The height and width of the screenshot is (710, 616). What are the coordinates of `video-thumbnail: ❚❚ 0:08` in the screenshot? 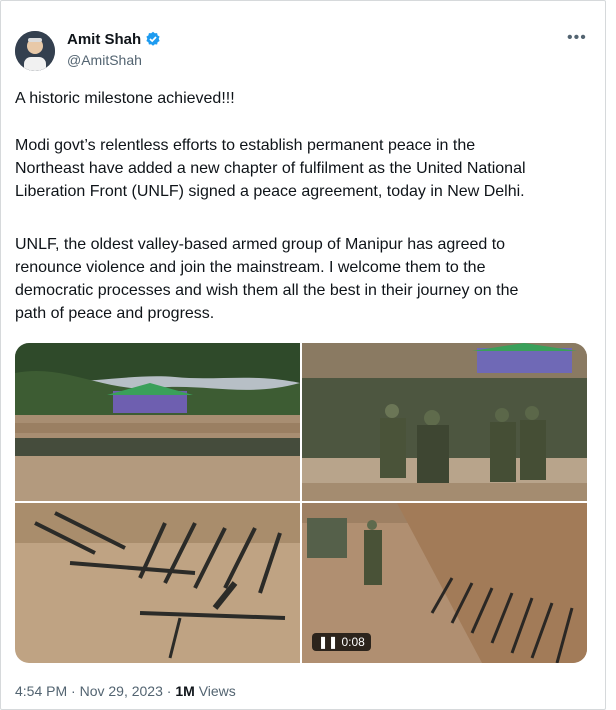 It's located at (444, 583).